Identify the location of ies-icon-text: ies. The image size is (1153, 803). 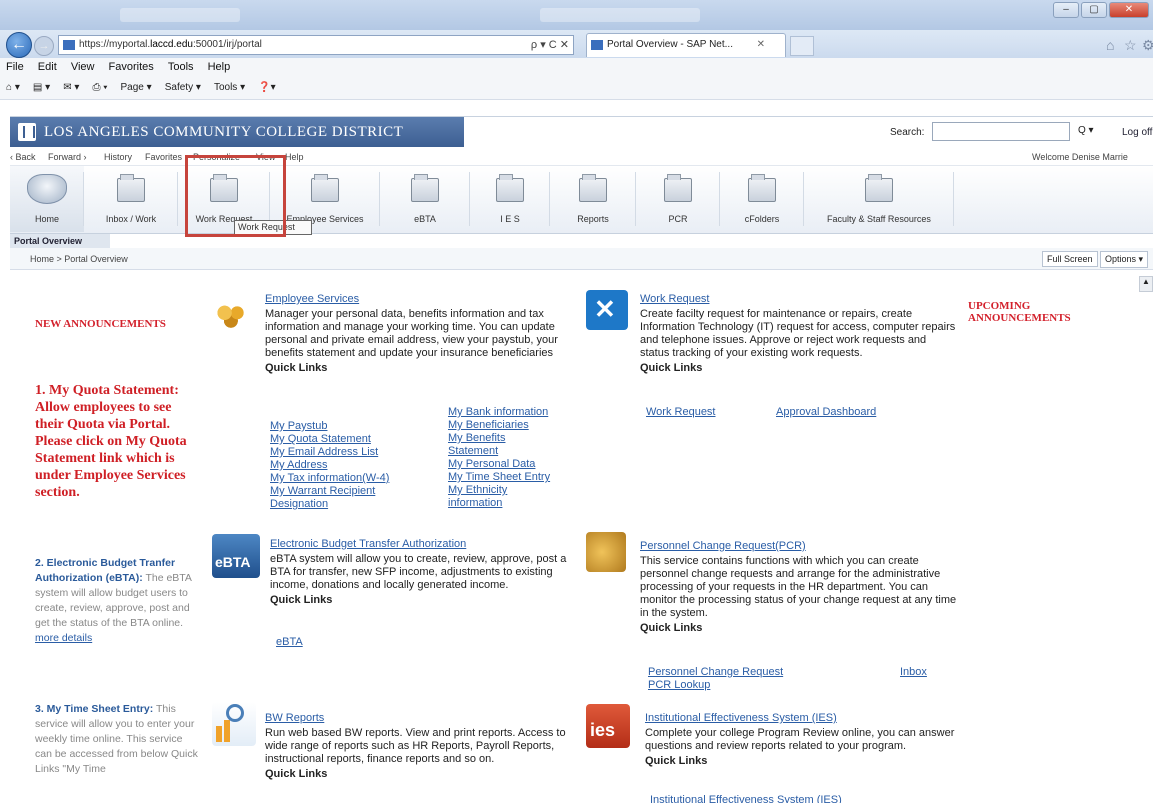
(603, 730).